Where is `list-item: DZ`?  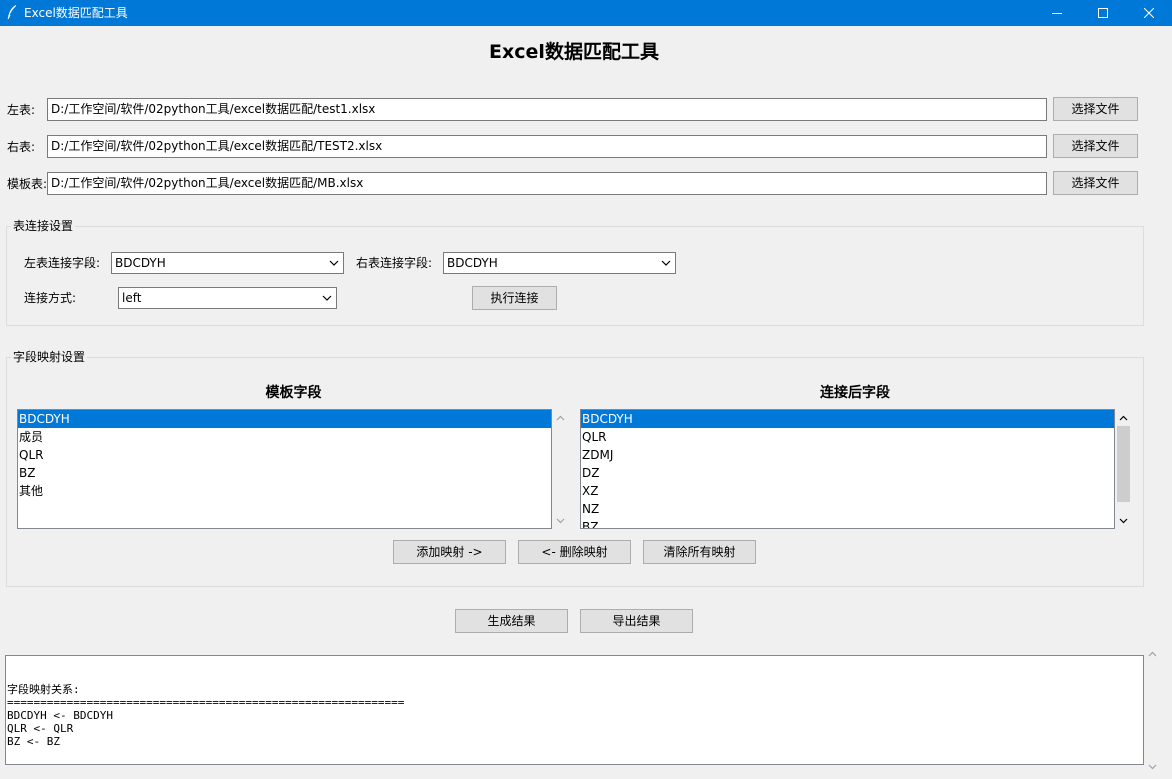 list-item: DZ is located at coordinates (847, 473).